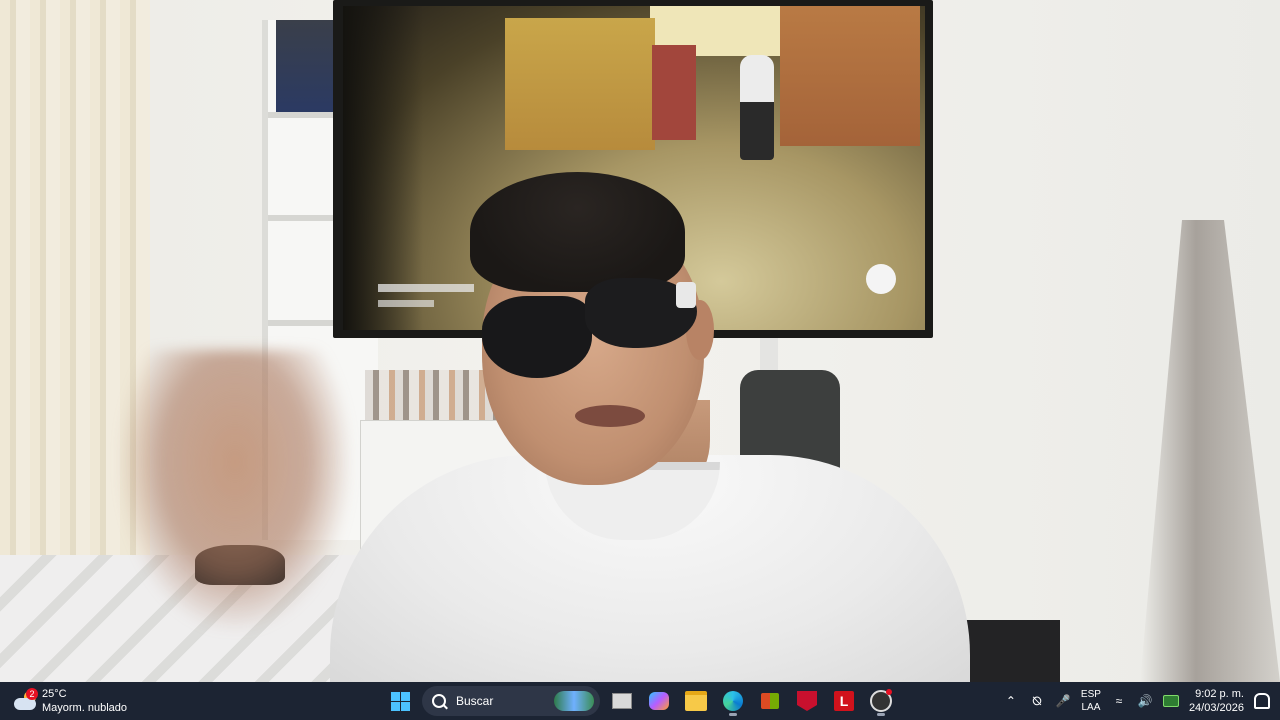 This screenshot has width=1280, height=720. What do you see at coordinates (881, 701) in the screenshot?
I see `obs-button` at bounding box center [881, 701].